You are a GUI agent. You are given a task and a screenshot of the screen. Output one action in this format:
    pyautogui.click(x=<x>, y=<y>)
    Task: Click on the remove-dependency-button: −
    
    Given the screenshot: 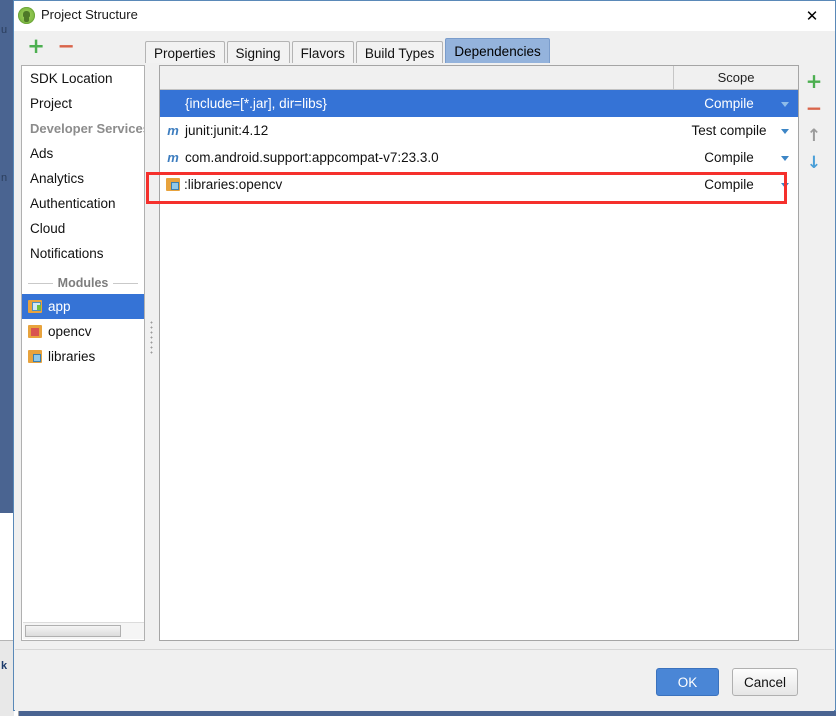 What is the action you would take?
    pyautogui.click(x=814, y=108)
    